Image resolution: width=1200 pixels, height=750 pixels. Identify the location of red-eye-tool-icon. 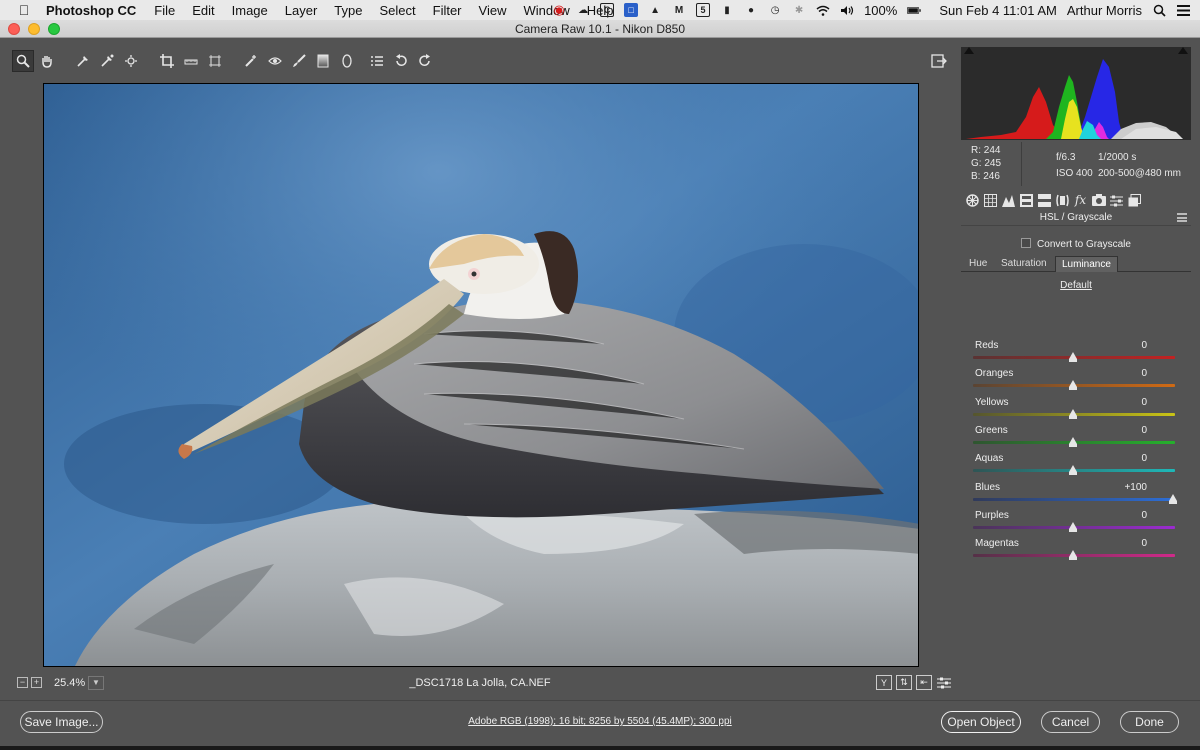
(275, 61).